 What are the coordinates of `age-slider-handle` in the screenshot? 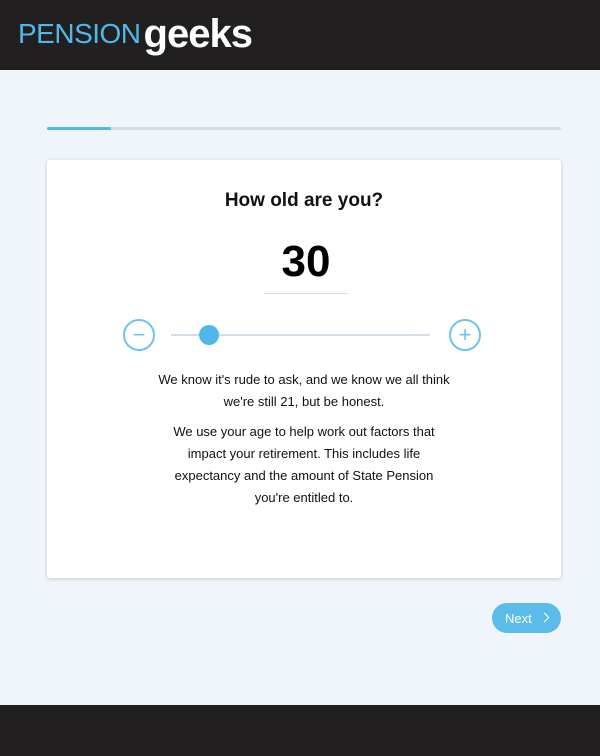 It's located at (208, 335).